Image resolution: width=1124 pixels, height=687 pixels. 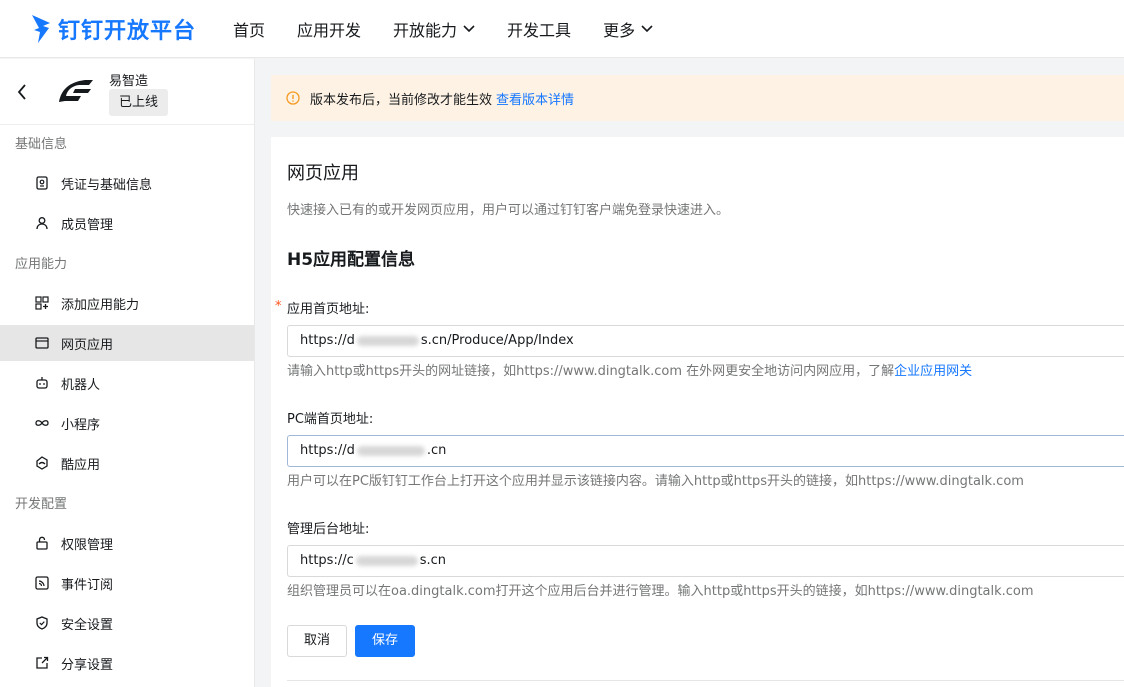 I want to click on nav-label: 应用开发, so click(x=329, y=30).